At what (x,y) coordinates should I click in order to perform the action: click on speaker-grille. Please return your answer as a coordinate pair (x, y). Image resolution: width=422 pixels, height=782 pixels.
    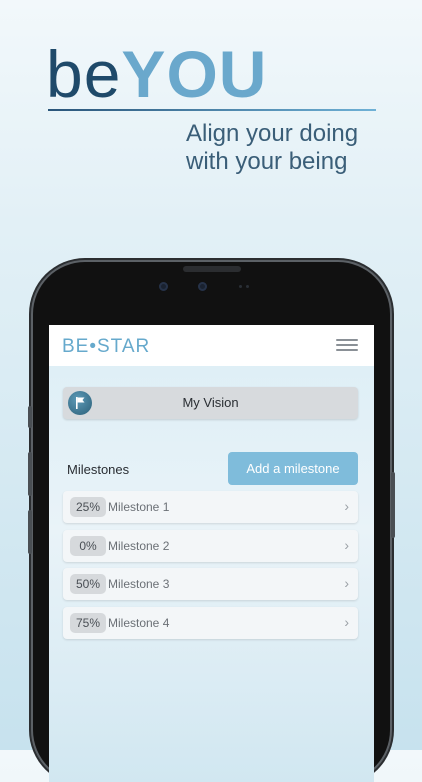
    Looking at the image, I should click on (212, 269).